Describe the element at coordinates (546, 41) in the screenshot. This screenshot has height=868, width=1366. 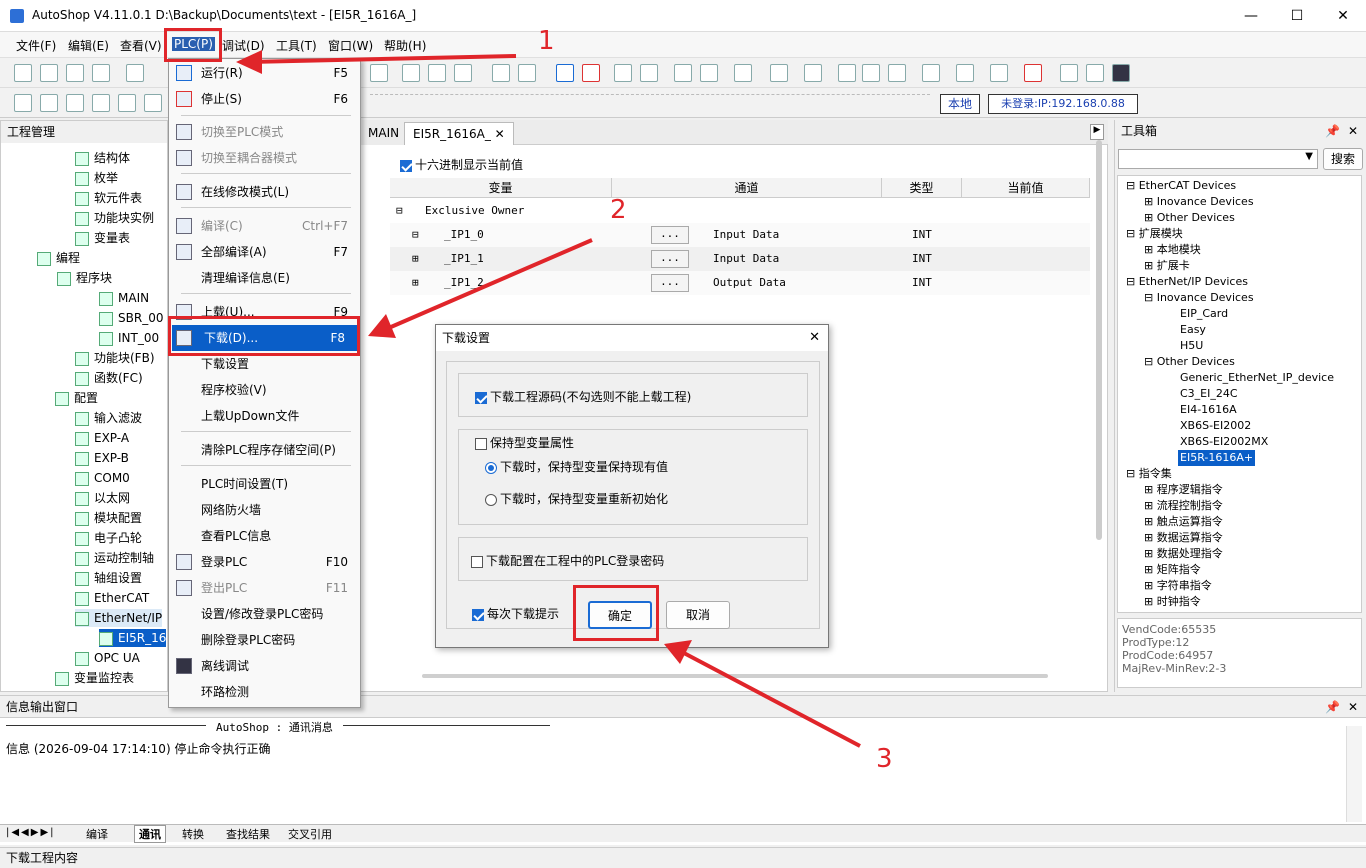
I see `annotation-number: 1` at that location.